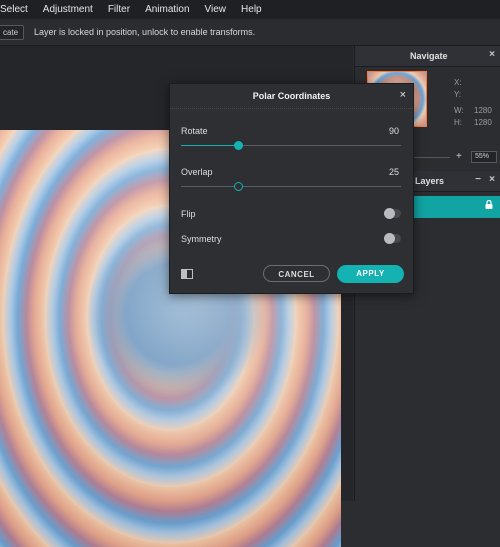  I want to click on rotate-label: Rotate, so click(194, 131).